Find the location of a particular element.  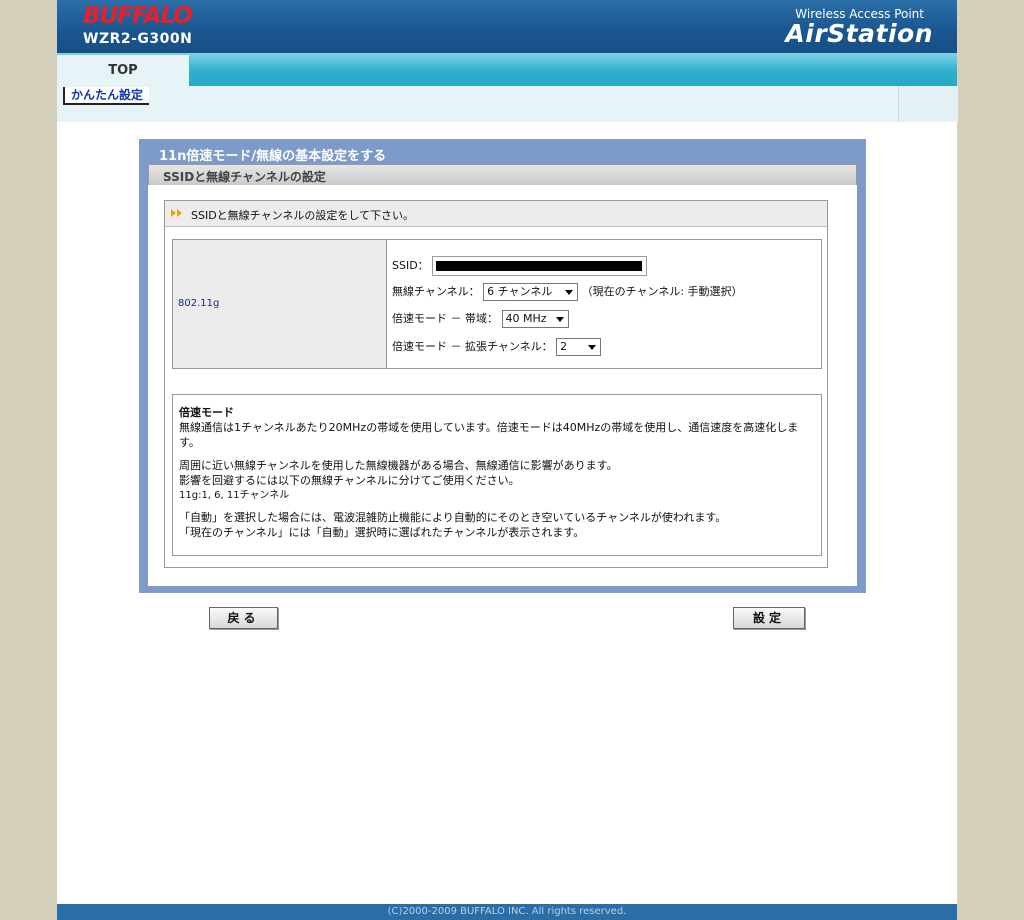

bandwidth-label: 倍速モード － 帯域： is located at coordinates (445, 318).